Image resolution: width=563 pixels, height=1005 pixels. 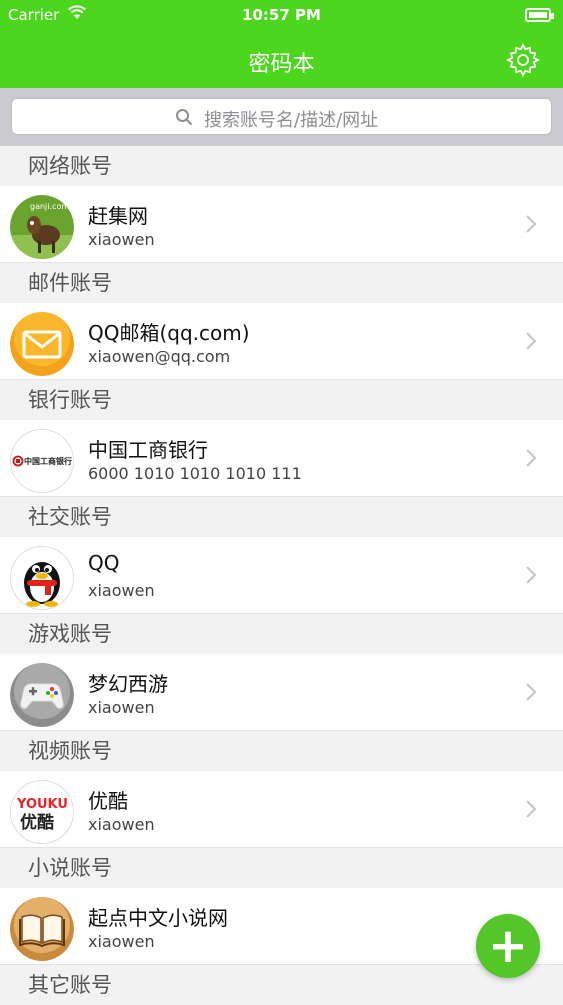 What do you see at coordinates (37, 822) in the screenshot?
I see `youku-logo-cn: 优酷` at bounding box center [37, 822].